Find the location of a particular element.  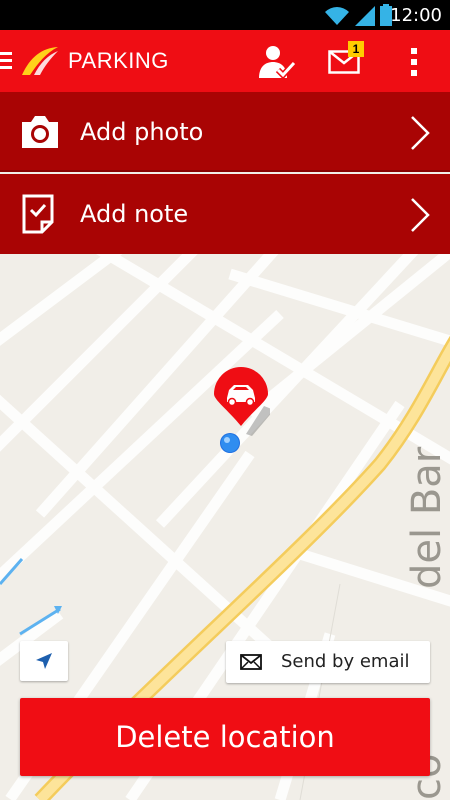

note-icon is located at coordinates (38, 214).